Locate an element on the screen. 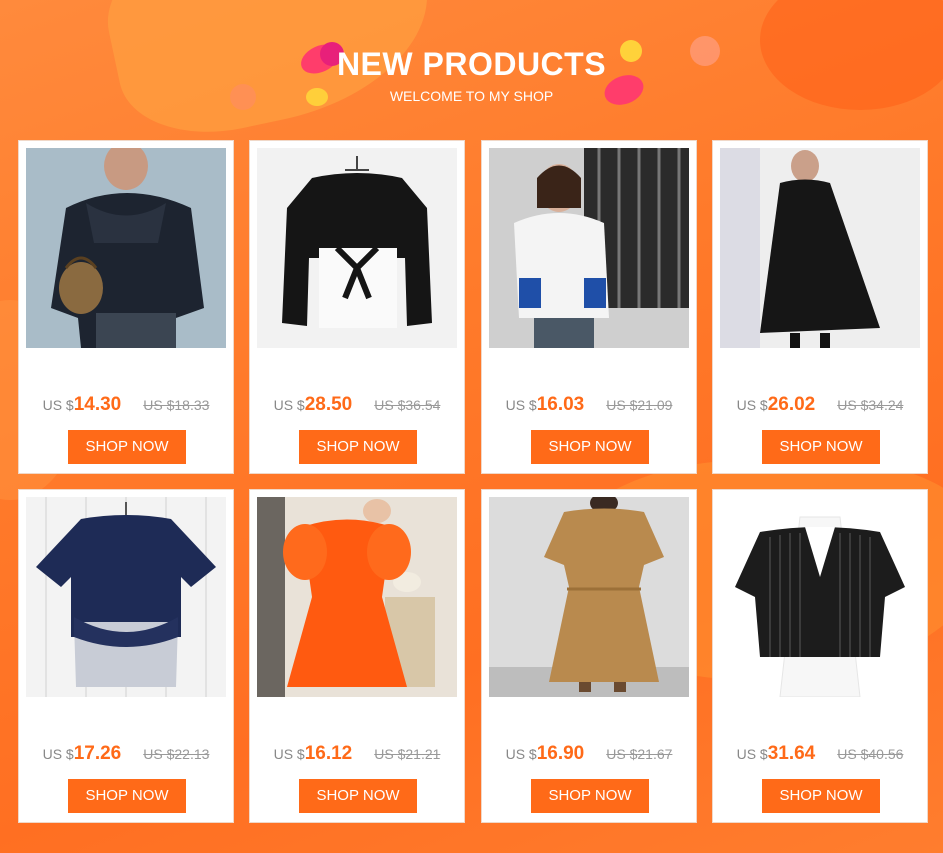  product-image-khaki-dress is located at coordinates (589, 597).